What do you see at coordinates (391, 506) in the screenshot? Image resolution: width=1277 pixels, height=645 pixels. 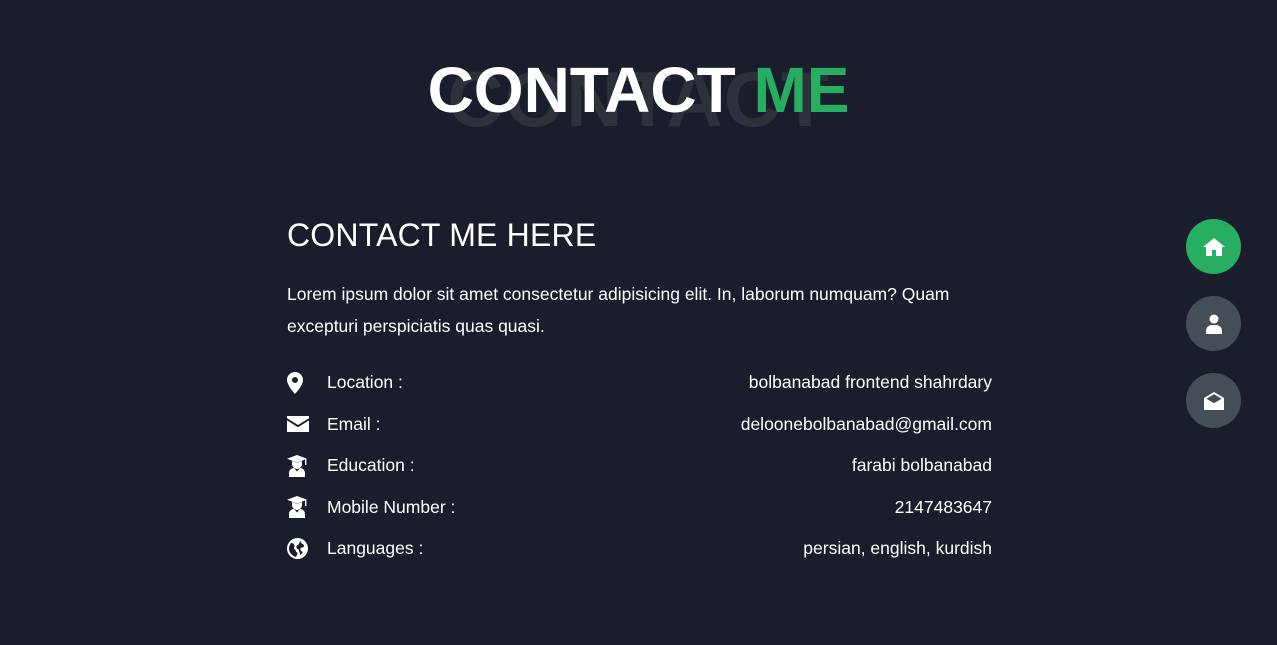 I see `contact-item-label: Mobile Number :` at bounding box center [391, 506].